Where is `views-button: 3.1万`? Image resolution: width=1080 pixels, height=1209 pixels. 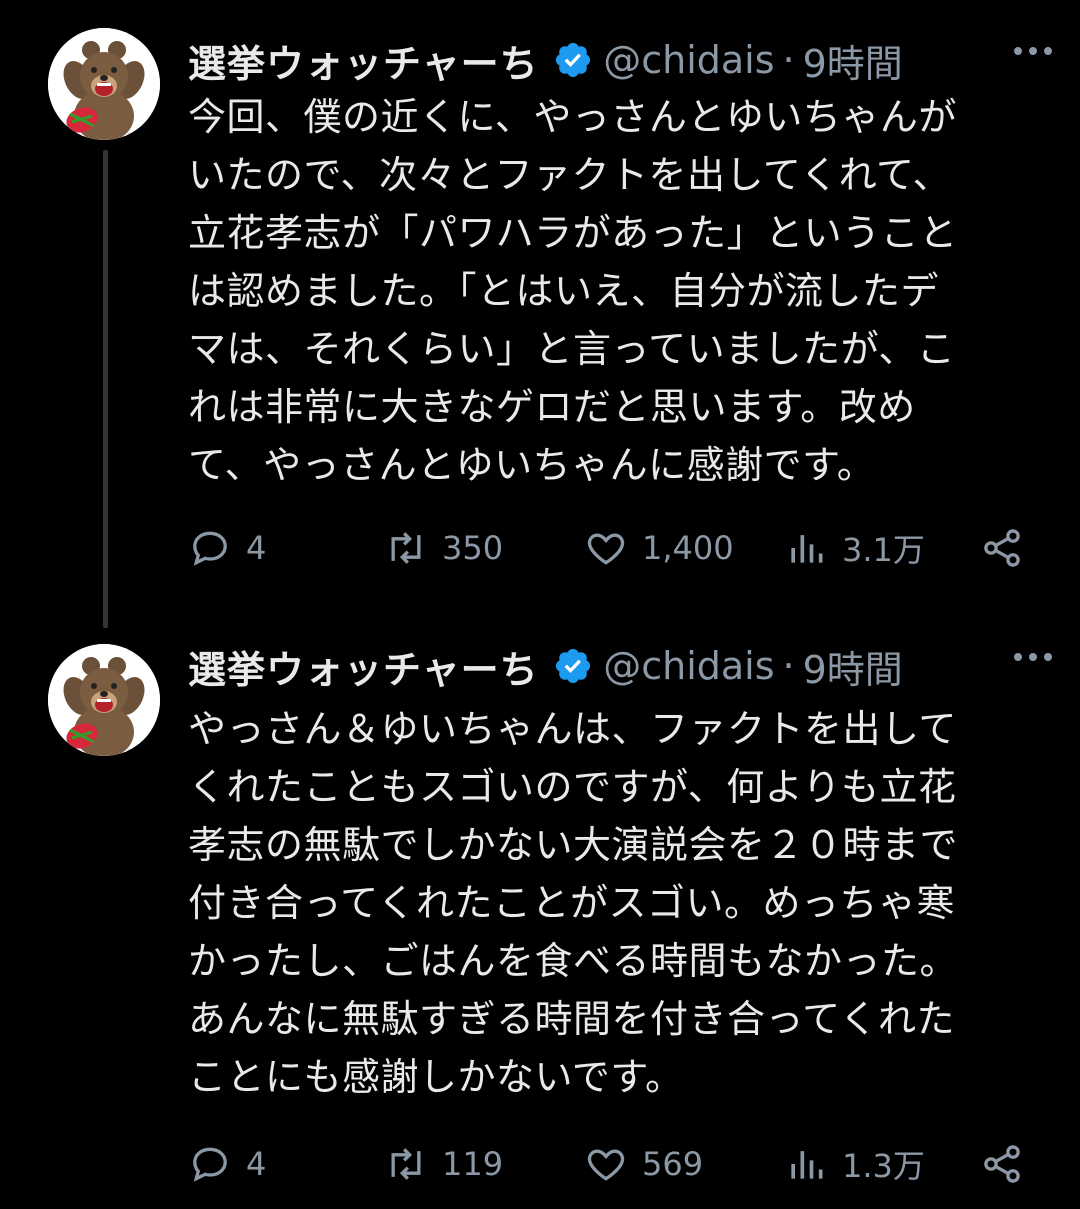 views-button: 3.1万 is located at coordinates (854, 548).